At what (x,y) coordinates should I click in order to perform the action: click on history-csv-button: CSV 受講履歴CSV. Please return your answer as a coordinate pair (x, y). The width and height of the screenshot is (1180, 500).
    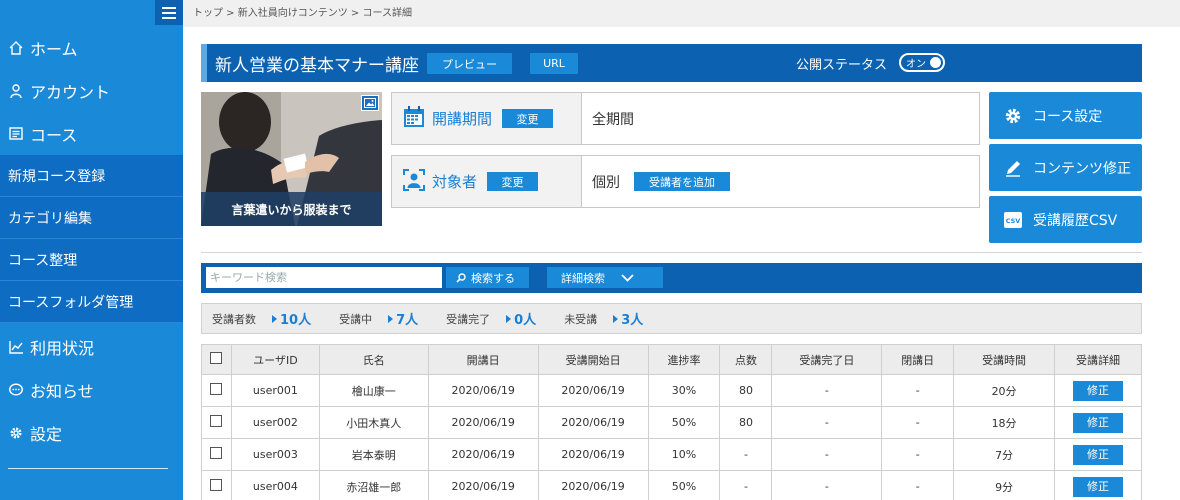
    Looking at the image, I should click on (1065, 219).